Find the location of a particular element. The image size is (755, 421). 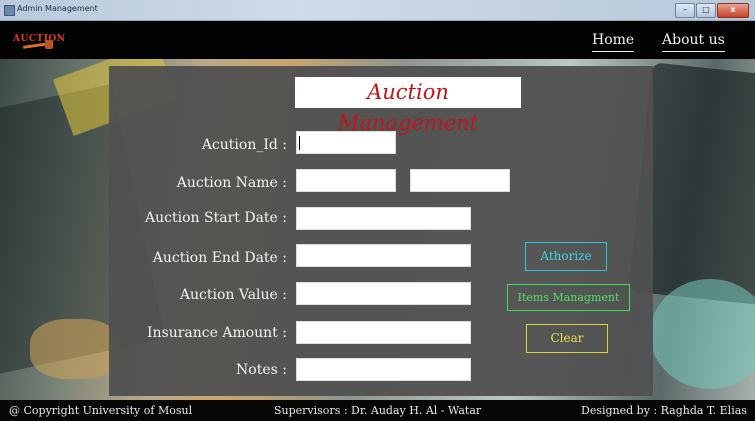

window-title: Admin Management is located at coordinates (57, 8).